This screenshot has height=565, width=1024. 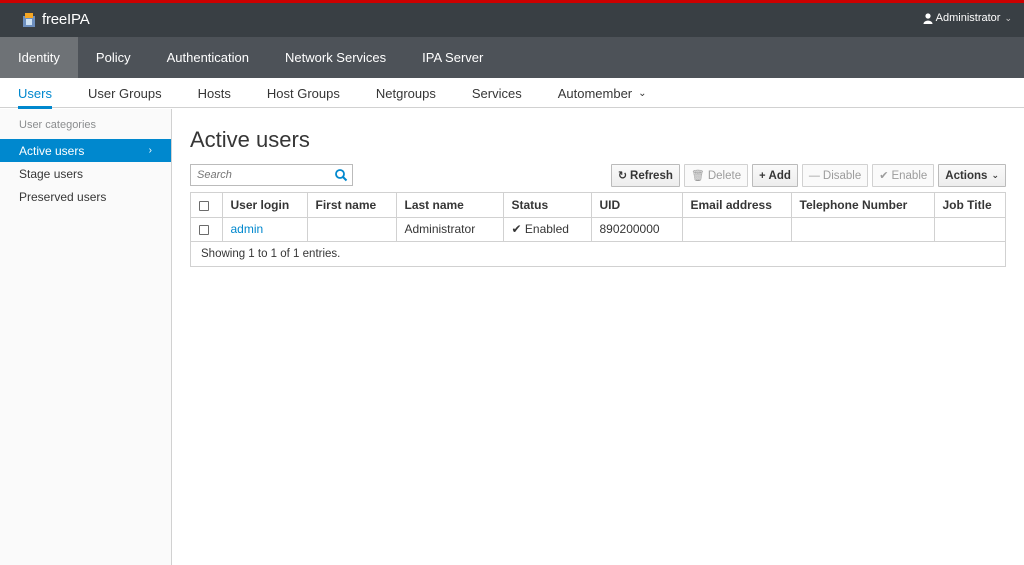 I want to click on sidebar-item-label: Active users, so click(x=52, y=150).